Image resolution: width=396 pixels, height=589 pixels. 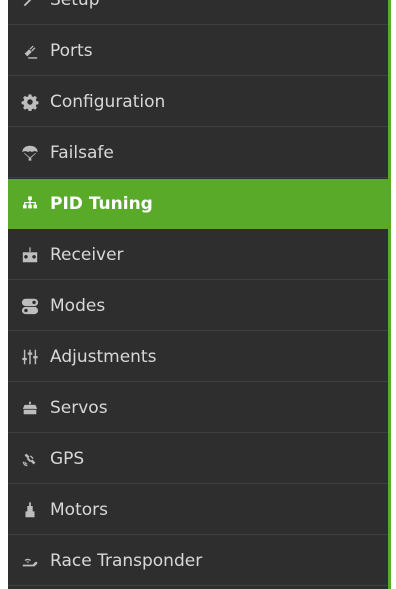 What do you see at coordinates (198, 459) in the screenshot?
I see `sidebar-item-gps: GPS` at bounding box center [198, 459].